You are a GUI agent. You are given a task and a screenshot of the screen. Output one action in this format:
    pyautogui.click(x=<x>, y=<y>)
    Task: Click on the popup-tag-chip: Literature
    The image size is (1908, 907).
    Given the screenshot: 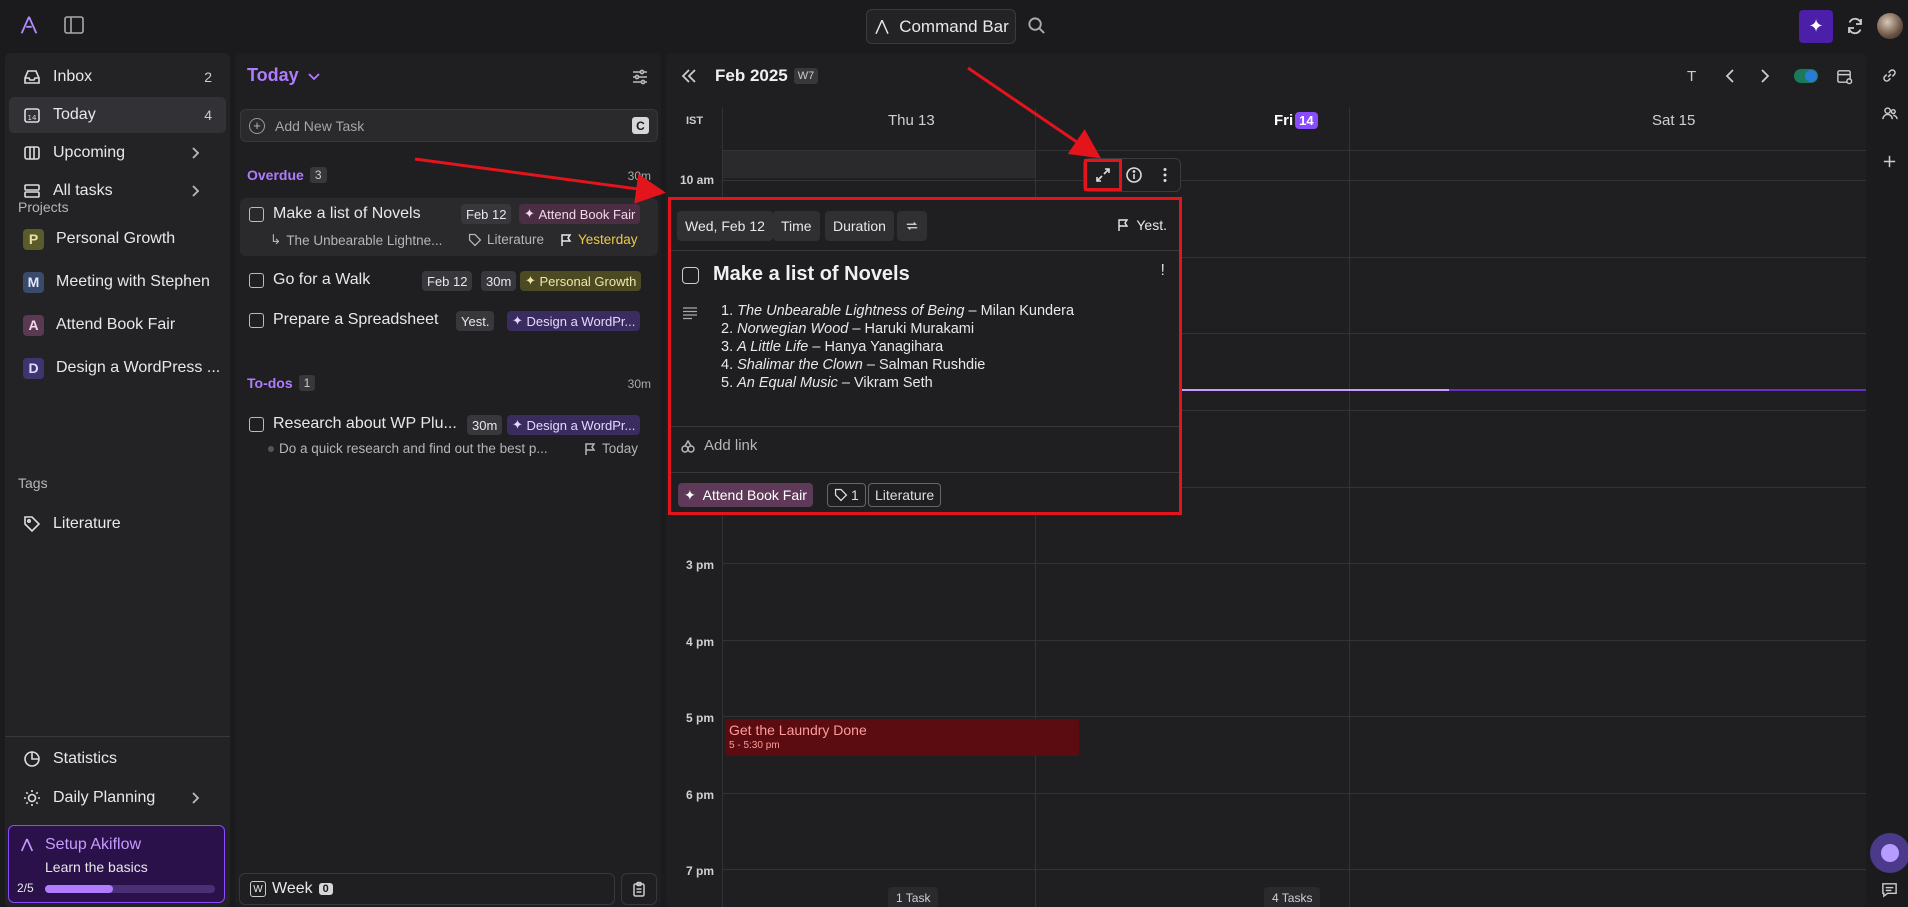 What is the action you would take?
    pyautogui.click(x=905, y=495)
    